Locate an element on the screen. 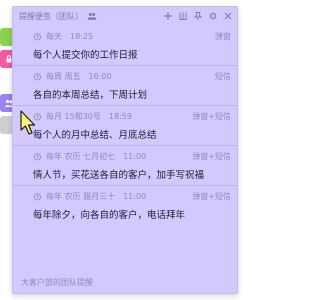 Image resolution: width=320 pixels, height=300 pixels. reminder-item: 每月 15和30号 18:59 弹窗+短信 每个人的月中总结、月底总结 is located at coordinates (125, 125).